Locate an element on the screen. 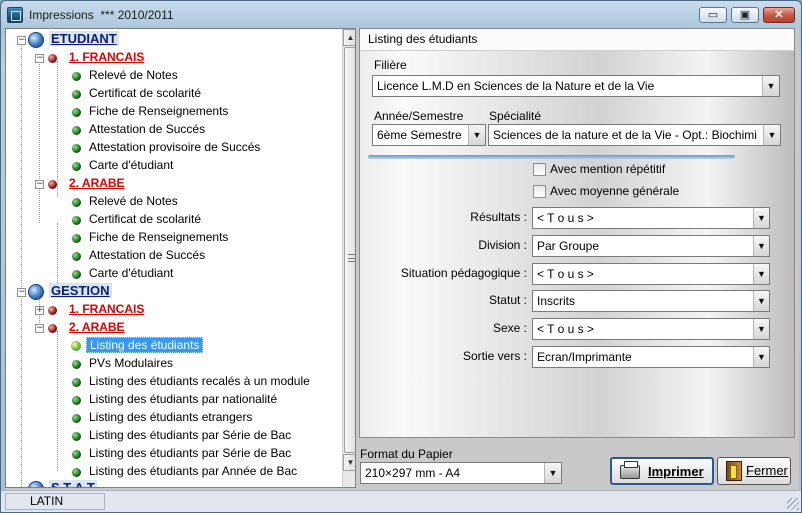  filiere-label: Filière is located at coordinates (390, 65).